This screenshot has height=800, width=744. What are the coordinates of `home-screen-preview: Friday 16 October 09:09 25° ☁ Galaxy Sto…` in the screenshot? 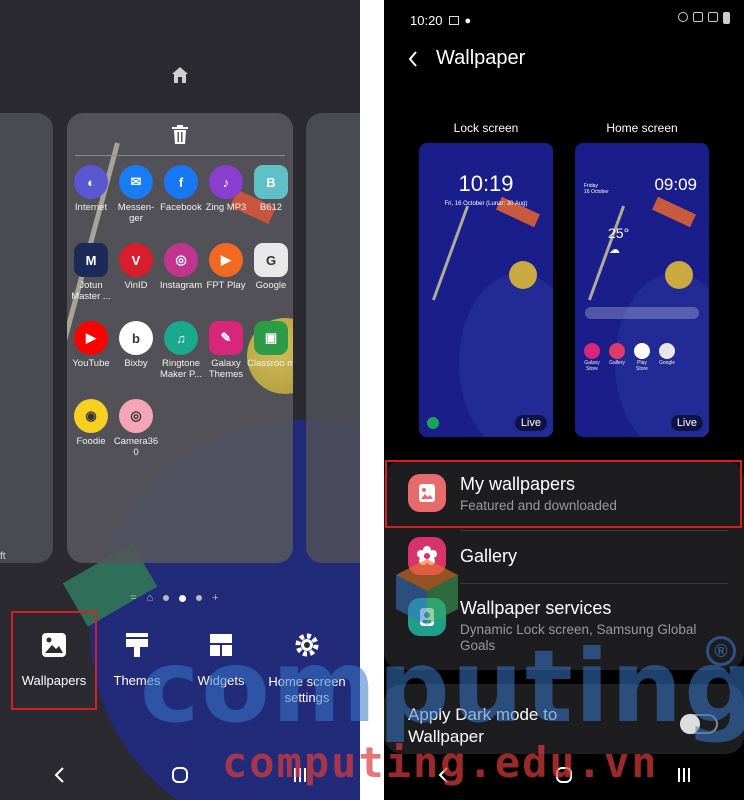 It's located at (642, 290).